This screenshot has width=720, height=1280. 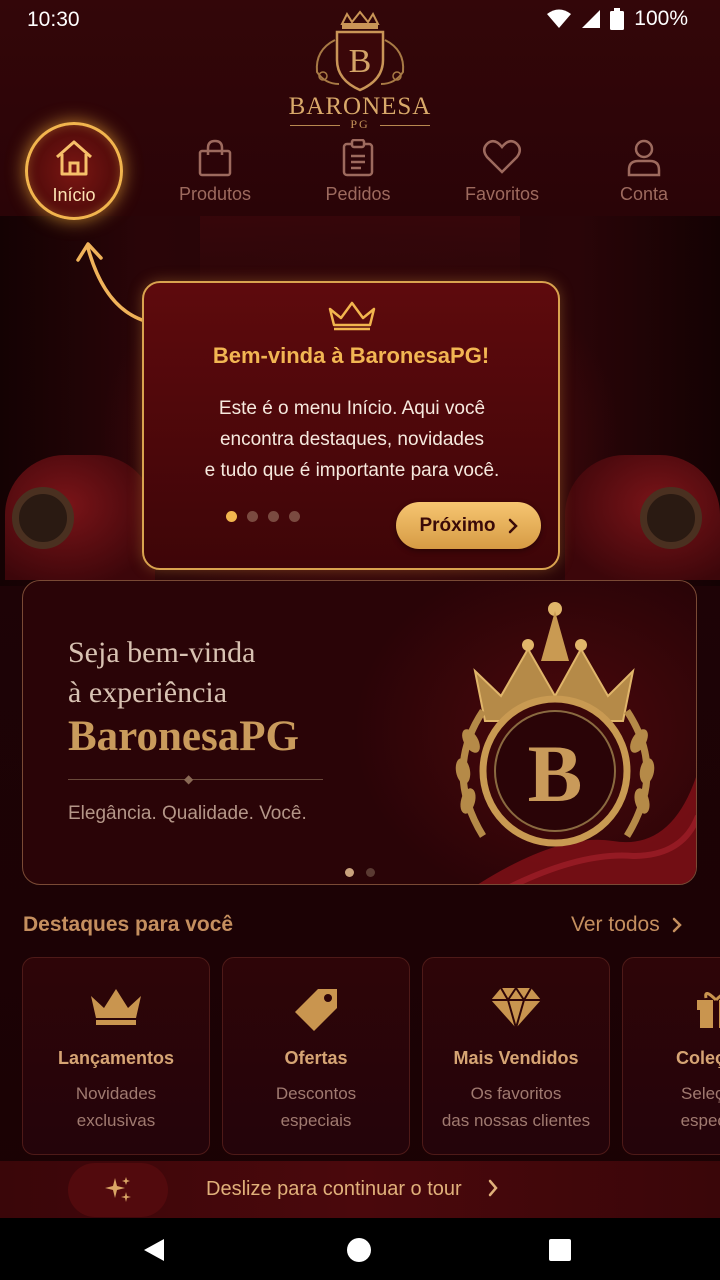 What do you see at coordinates (352, 470) in the screenshot?
I see `tooltip-body-line: e tudo que é importante para você.` at bounding box center [352, 470].